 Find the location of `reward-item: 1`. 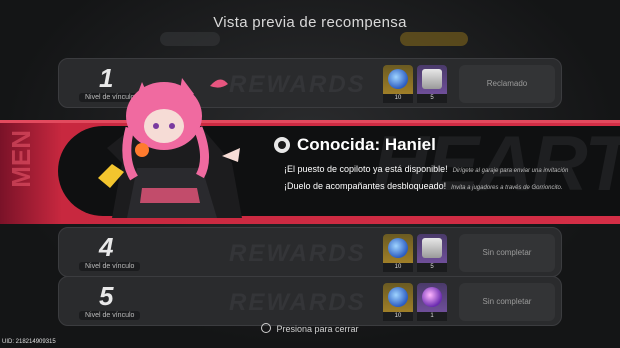

reward-item: 1 is located at coordinates (432, 302).